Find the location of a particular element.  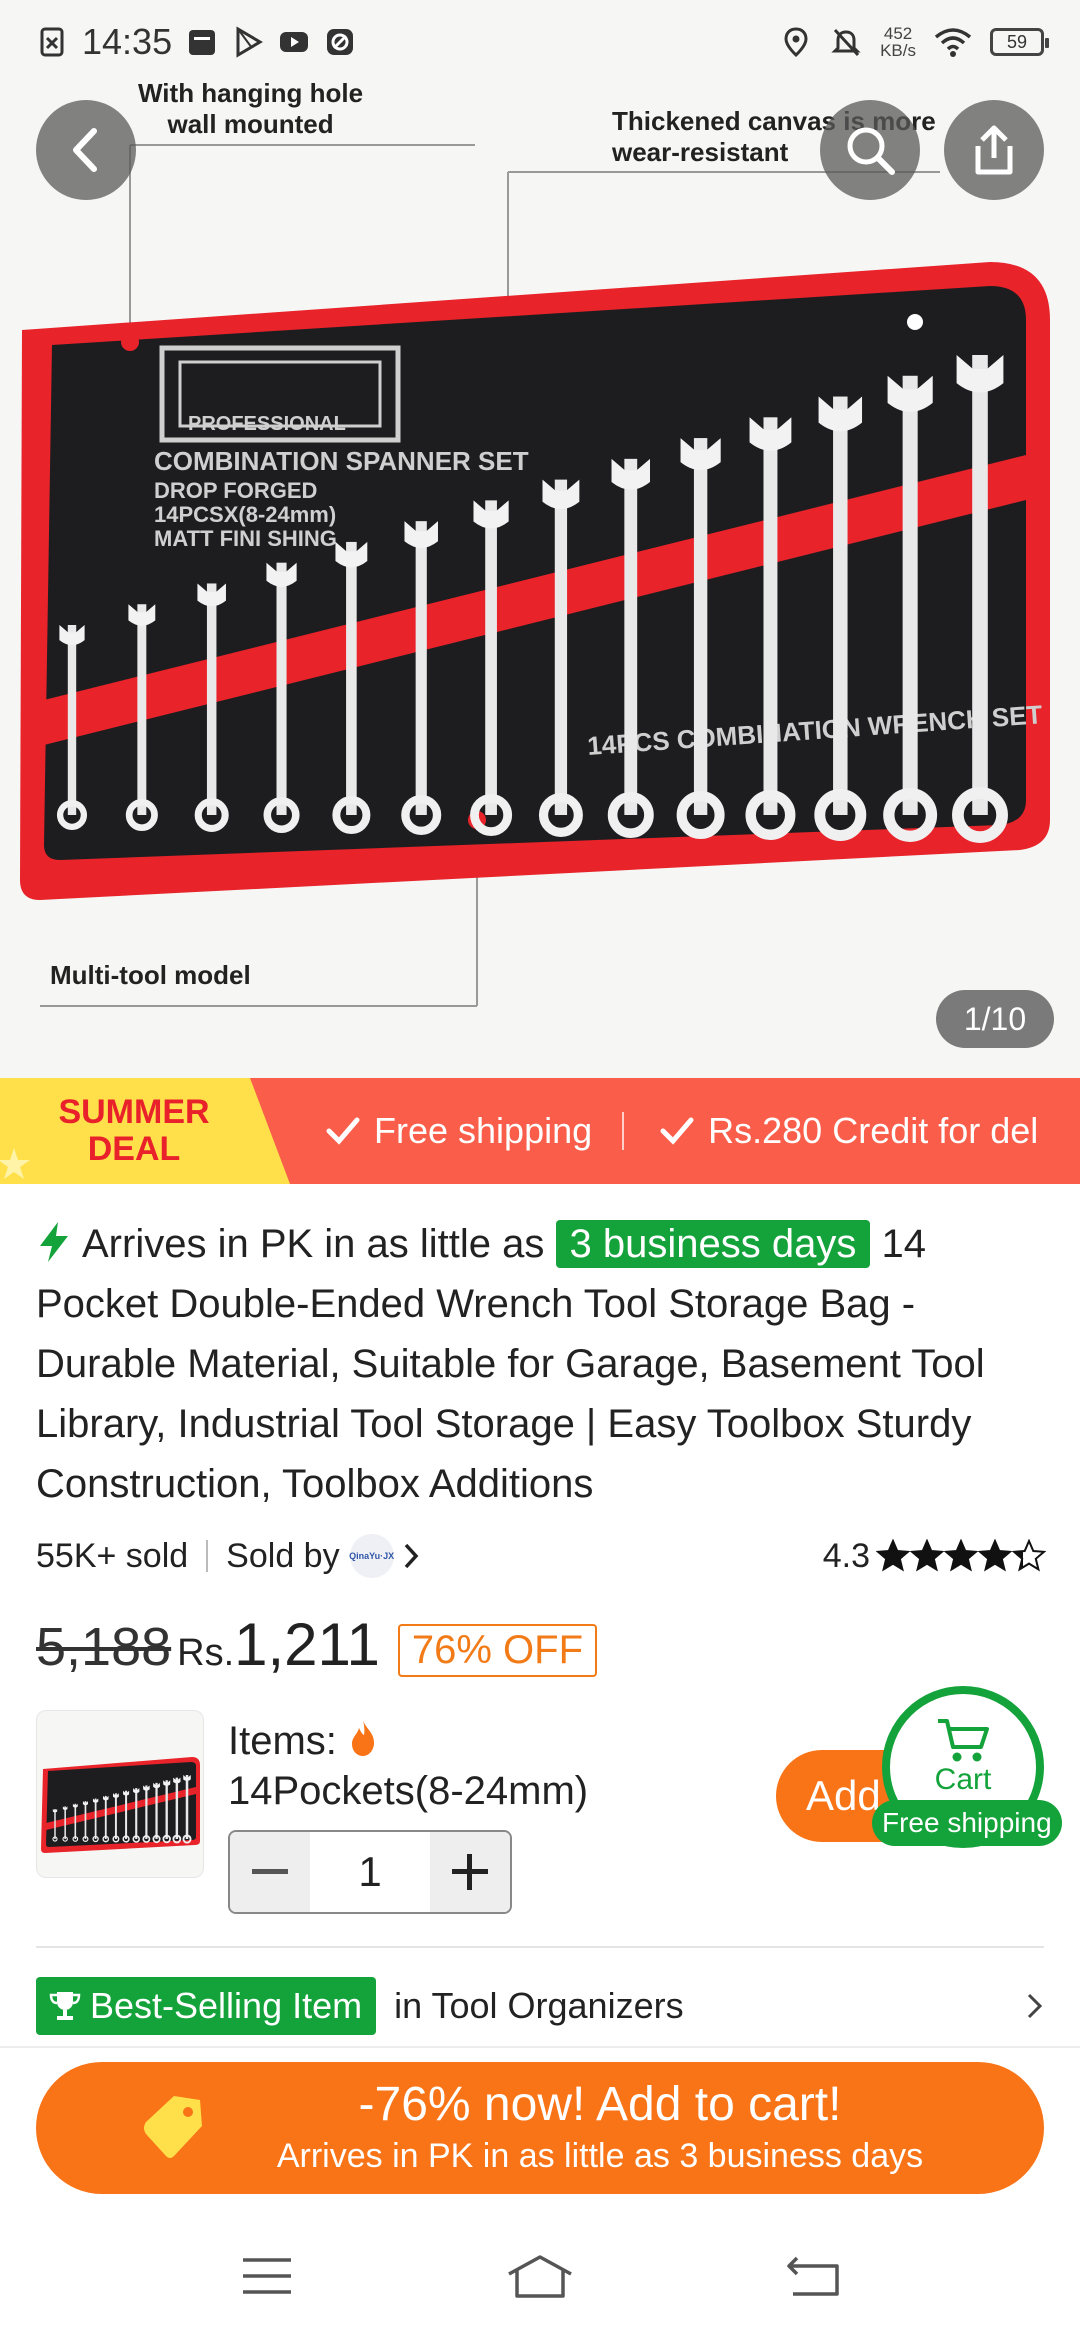

arrives-prefix: Arrives in PK in as little as is located at coordinates (313, 1244).